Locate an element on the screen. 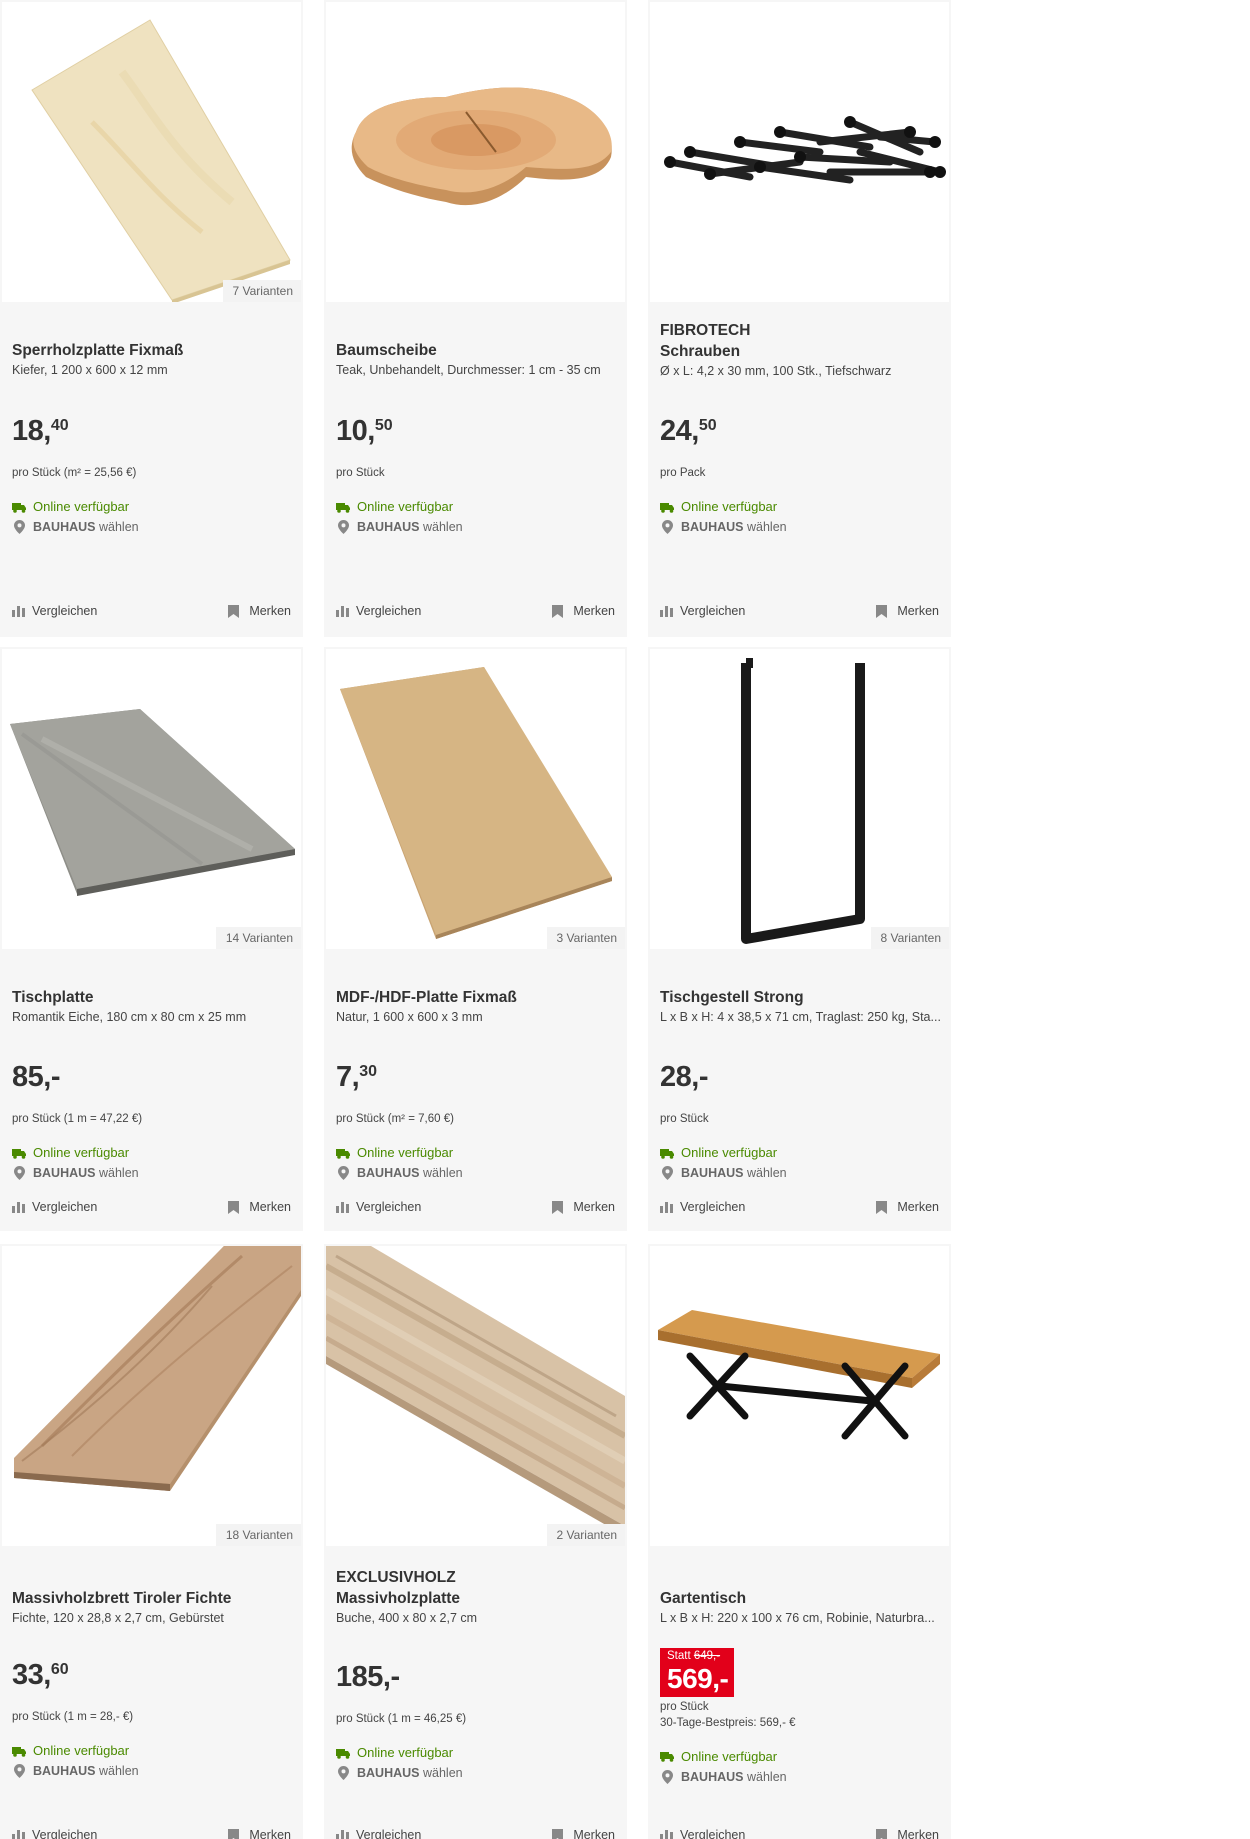 The height and width of the screenshot is (1839, 1250). product-name: Sperrholzplatte Fixmaß is located at coordinates (151, 350).